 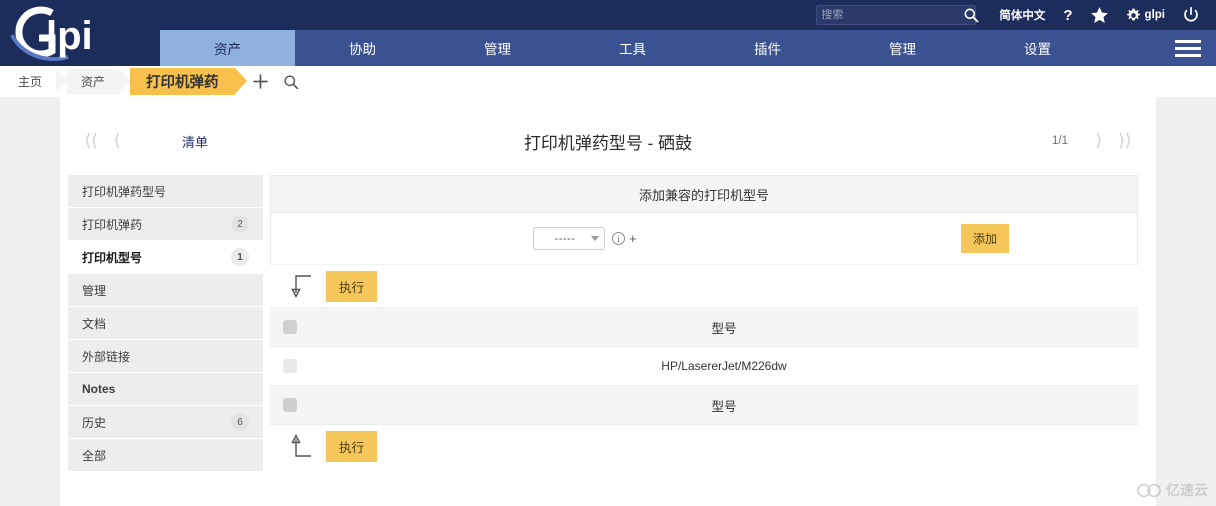 I want to click on printer-model-select-value: -----, so click(x=565, y=238).